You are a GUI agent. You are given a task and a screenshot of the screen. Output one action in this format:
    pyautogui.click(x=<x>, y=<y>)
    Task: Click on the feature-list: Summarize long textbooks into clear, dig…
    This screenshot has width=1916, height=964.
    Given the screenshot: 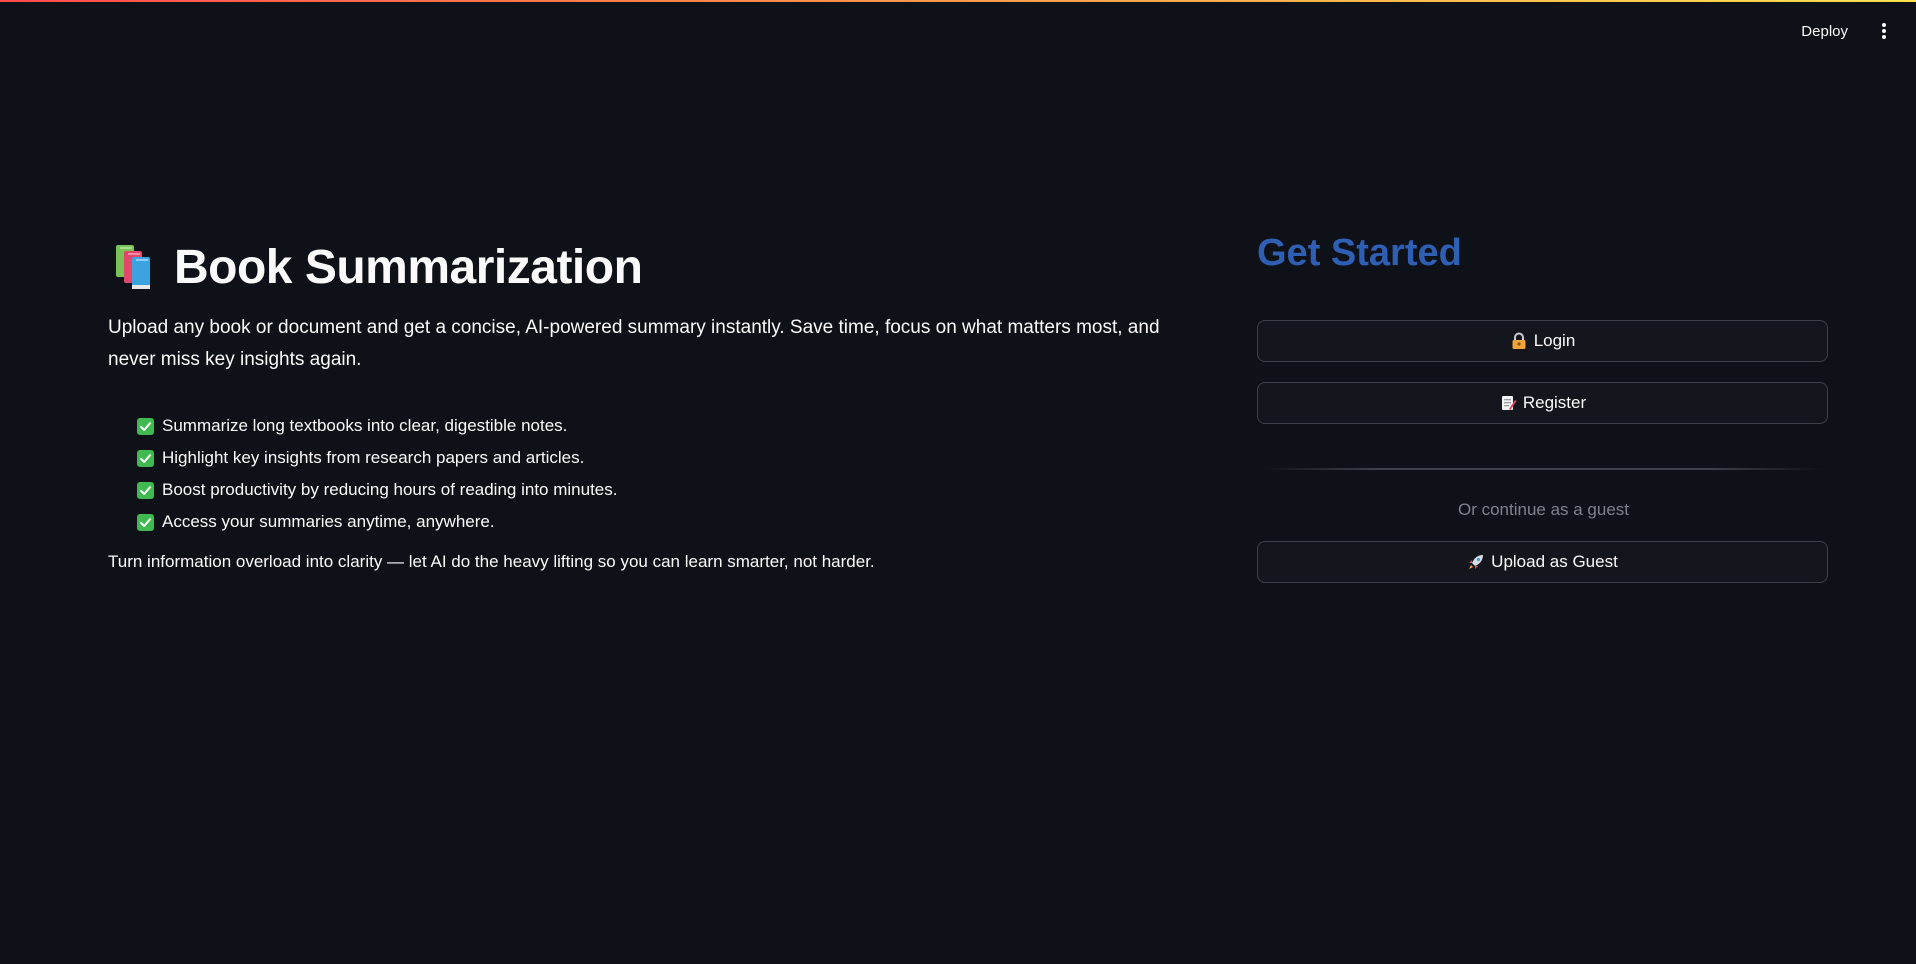 What is the action you would take?
    pyautogui.click(x=658, y=474)
    